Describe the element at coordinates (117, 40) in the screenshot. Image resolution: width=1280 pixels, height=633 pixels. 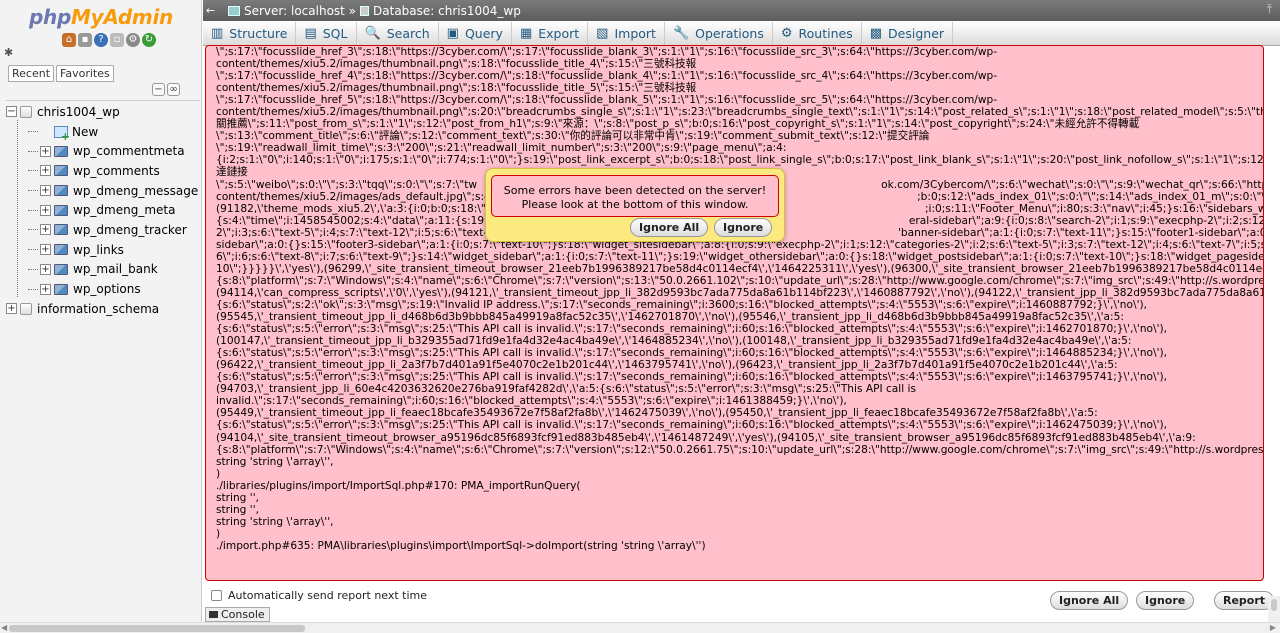
I see `docs-icon: ▫` at that location.